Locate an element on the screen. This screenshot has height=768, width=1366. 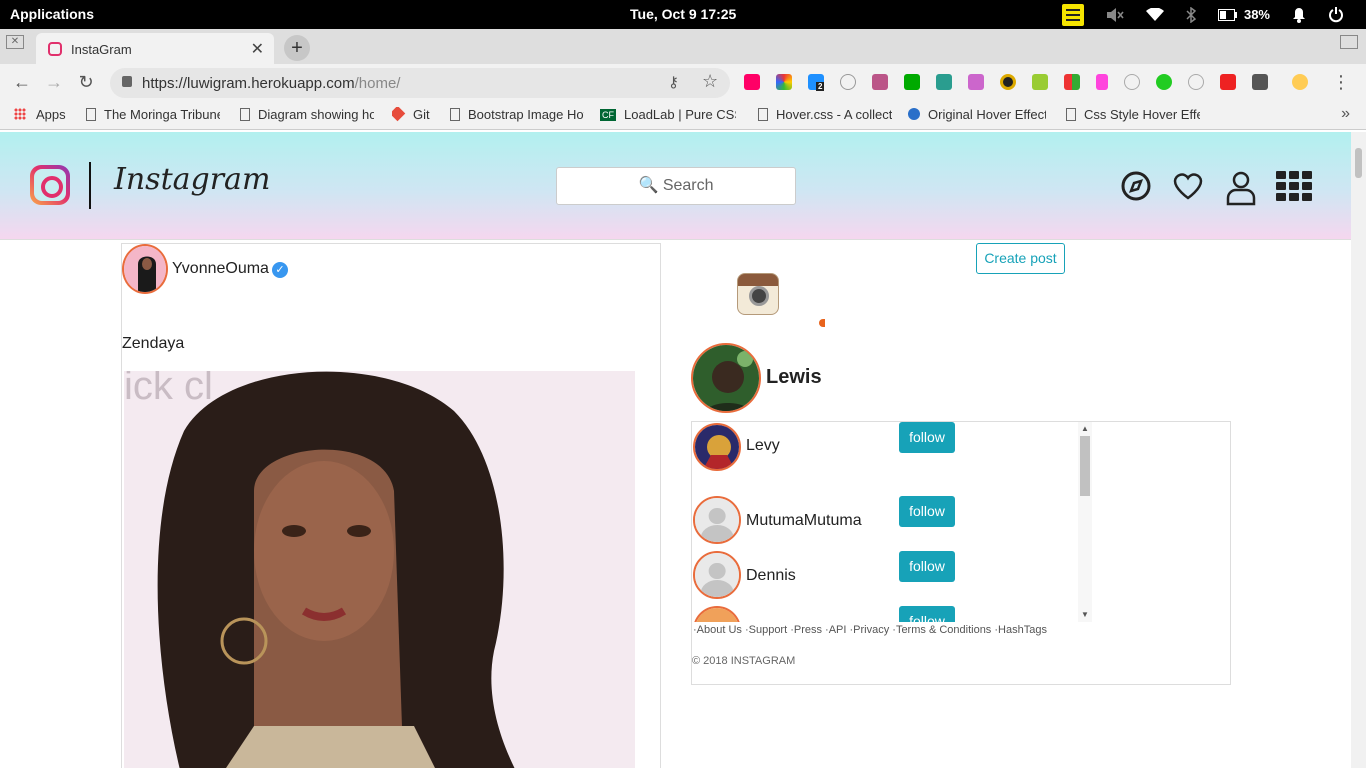
logo-divider is located at coordinates (90, 185).